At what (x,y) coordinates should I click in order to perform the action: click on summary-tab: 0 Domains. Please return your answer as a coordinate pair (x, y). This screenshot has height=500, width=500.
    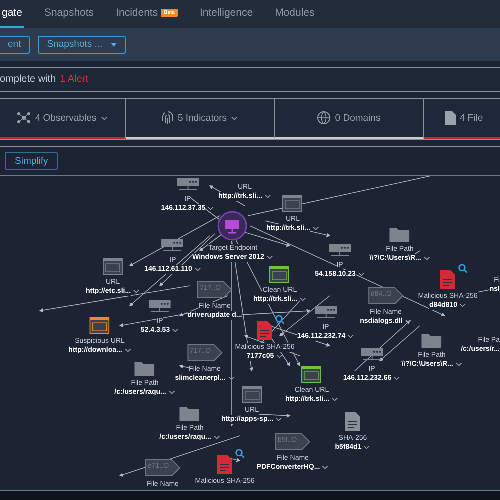
    Looking at the image, I should click on (349, 119).